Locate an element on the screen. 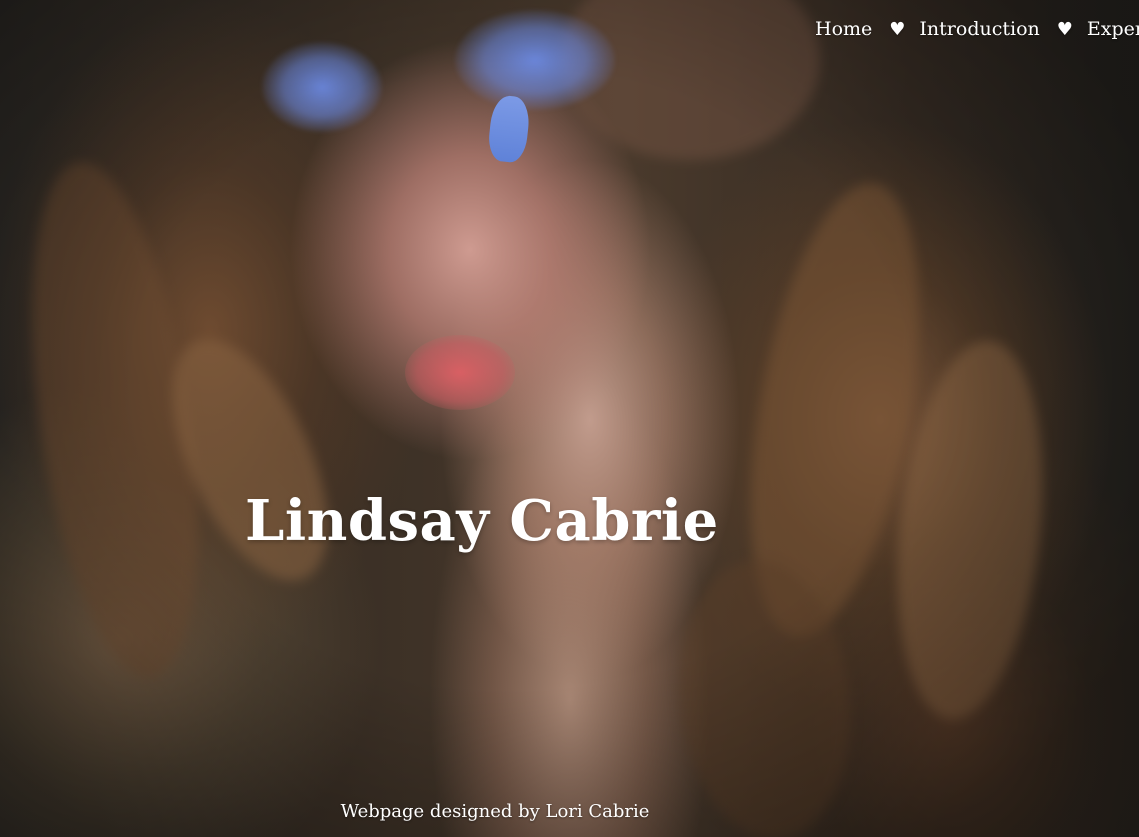 The height and width of the screenshot is (837, 1139). nav-introduction-link: Introduction is located at coordinates (979, 29).